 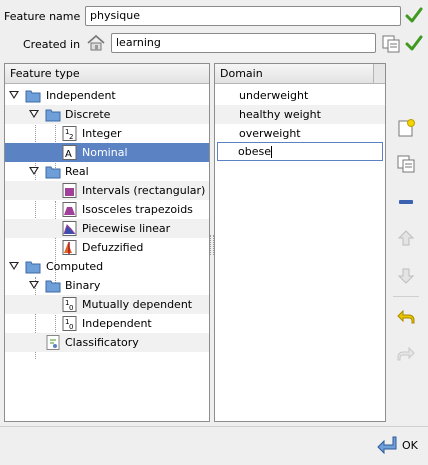 What do you see at coordinates (254, 151) in the screenshot?
I see `domain-edit-value: obese` at bounding box center [254, 151].